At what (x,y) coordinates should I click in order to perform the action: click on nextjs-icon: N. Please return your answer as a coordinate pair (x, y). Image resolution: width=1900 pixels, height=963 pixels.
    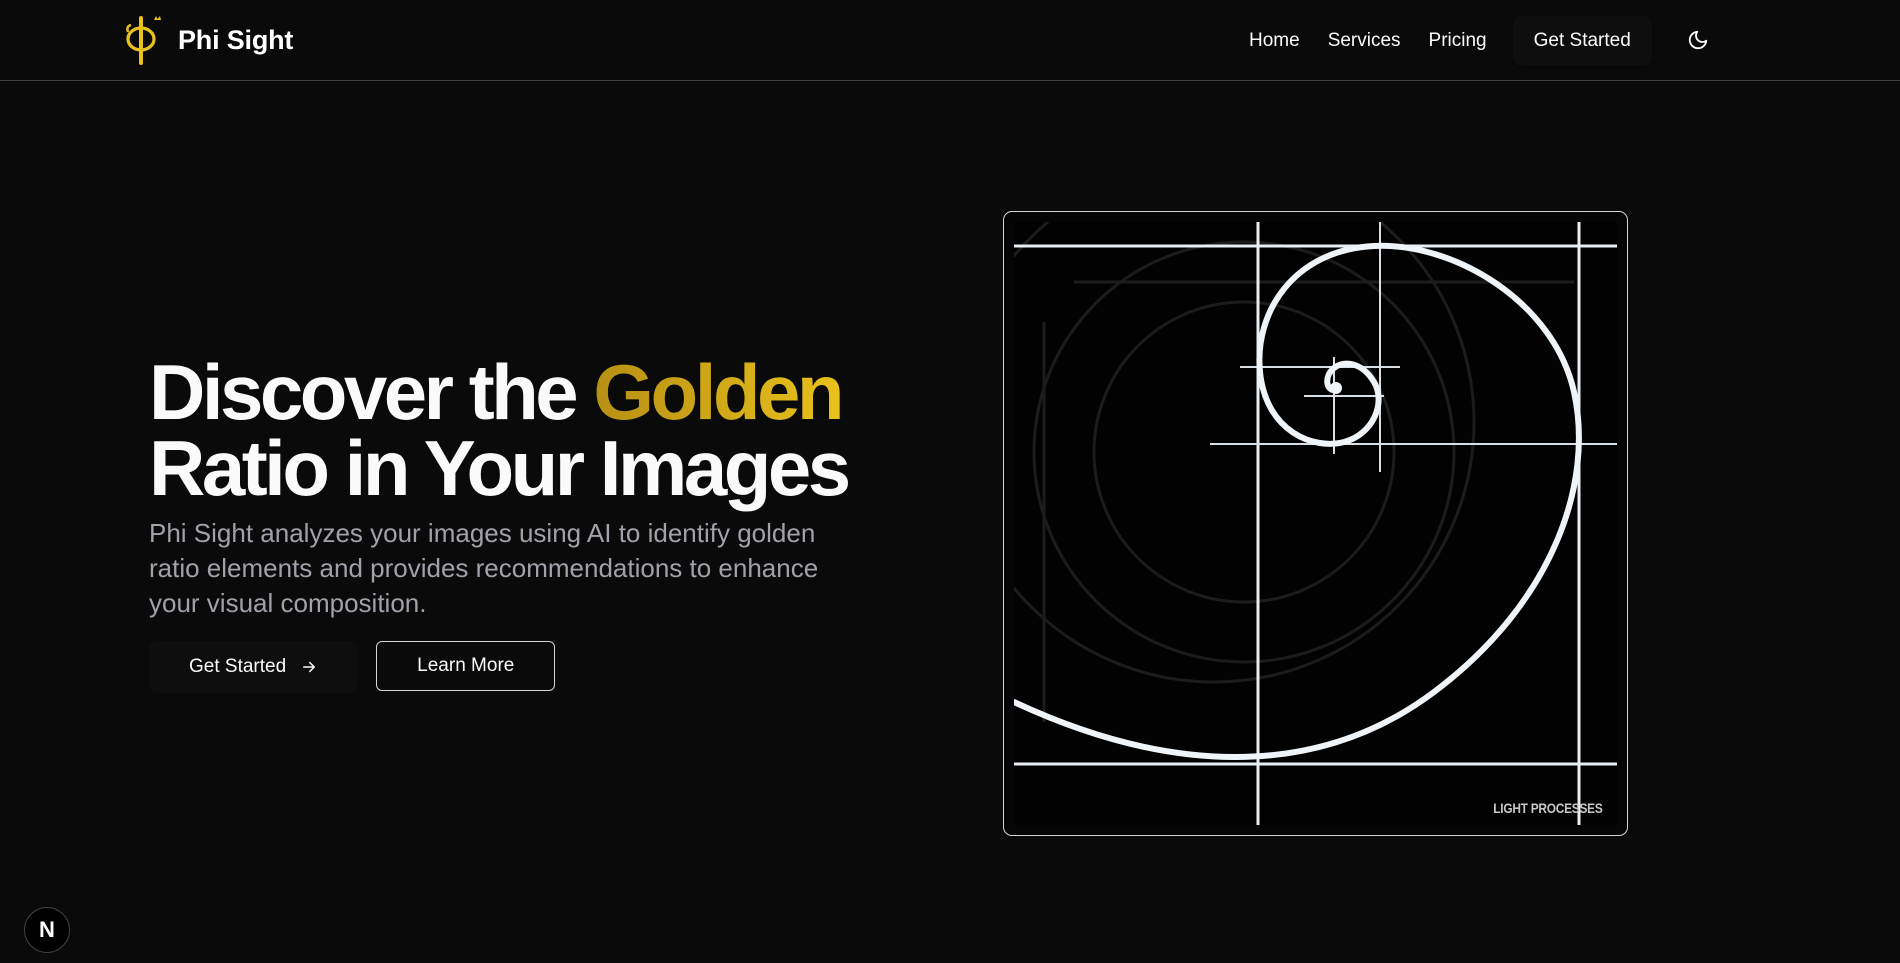
    Looking at the image, I should click on (47, 929).